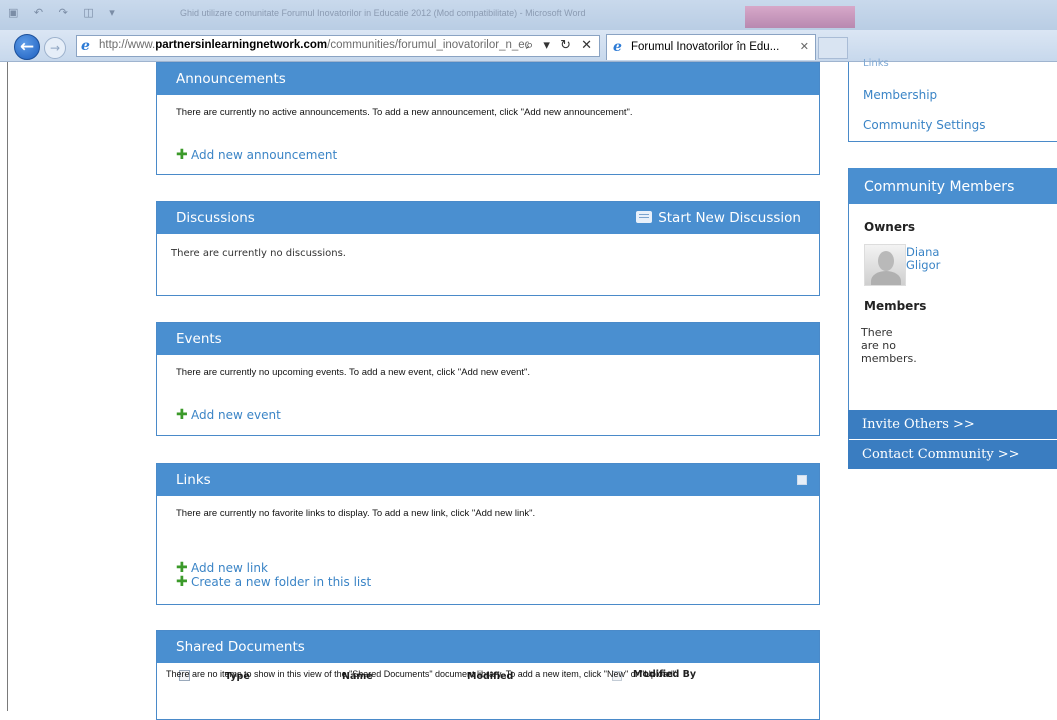 This screenshot has height=720, width=1057. I want to click on add-announcement-link: ✚ Add new announcement, so click(256, 155).